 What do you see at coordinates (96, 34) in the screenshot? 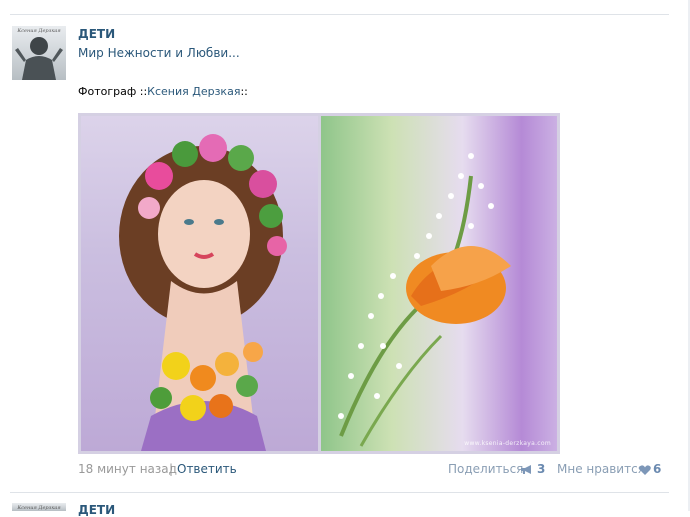
I see `post-author: ДЕТИ` at bounding box center [96, 34].